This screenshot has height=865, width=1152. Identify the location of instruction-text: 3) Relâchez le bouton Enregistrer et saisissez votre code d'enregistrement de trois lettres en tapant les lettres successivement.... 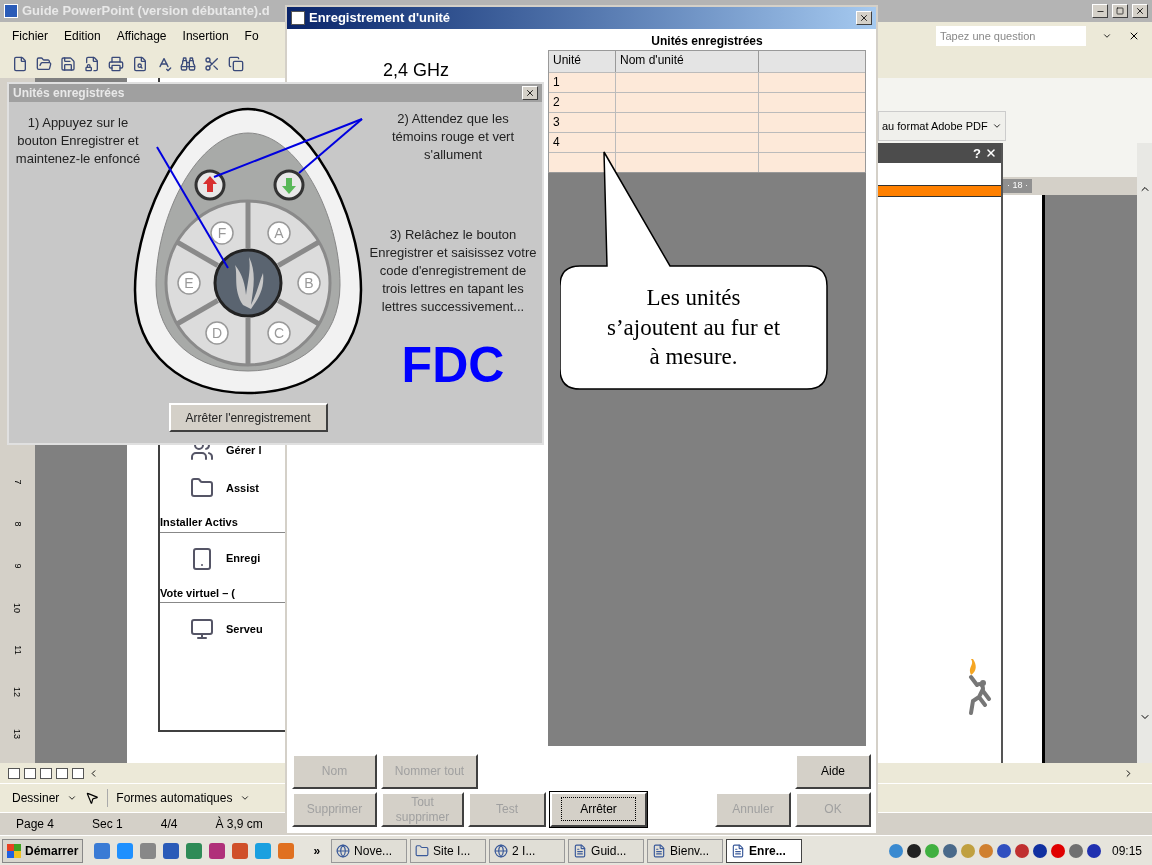
(453, 271).